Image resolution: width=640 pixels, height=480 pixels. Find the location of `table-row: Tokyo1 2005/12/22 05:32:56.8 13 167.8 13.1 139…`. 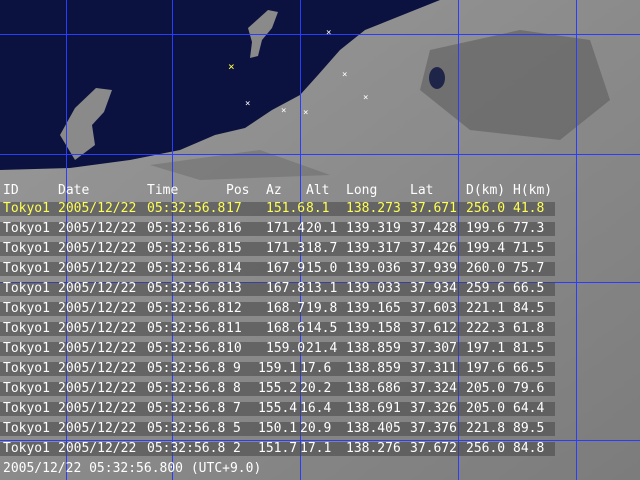

table-row: Tokyo1 2005/12/22 05:32:56.8 13 167.8 13.1 139… is located at coordinates (280, 289).